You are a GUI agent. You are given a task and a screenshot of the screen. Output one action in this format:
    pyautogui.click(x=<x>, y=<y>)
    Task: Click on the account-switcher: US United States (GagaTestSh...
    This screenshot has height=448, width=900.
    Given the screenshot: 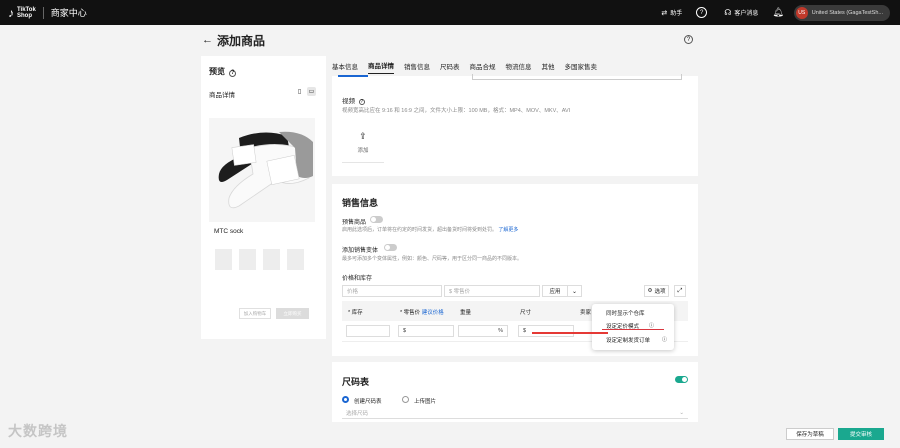 What is the action you would take?
    pyautogui.click(x=841, y=12)
    